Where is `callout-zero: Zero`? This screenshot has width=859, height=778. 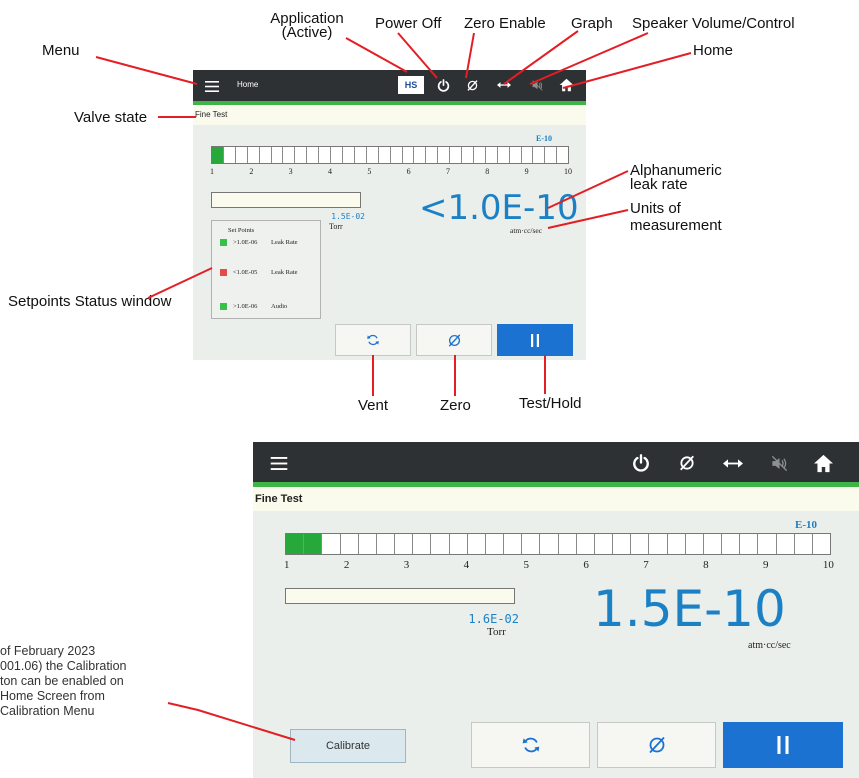
callout-zero: Zero is located at coordinates (455, 405).